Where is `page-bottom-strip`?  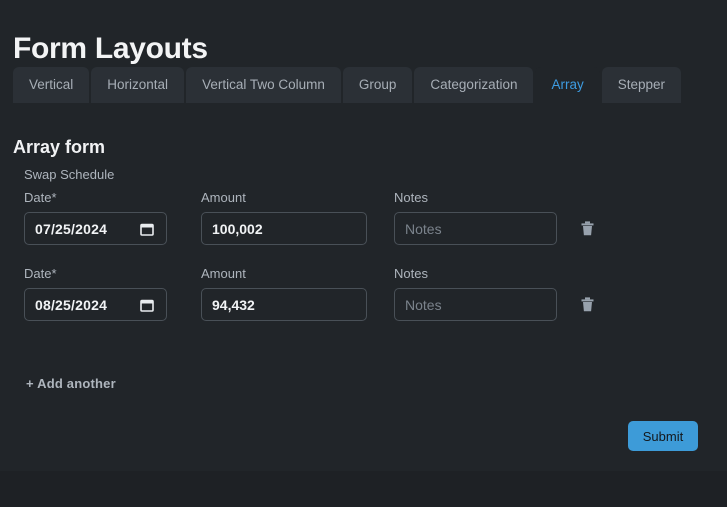
page-bottom-strip is located at coordinates (363, 489).